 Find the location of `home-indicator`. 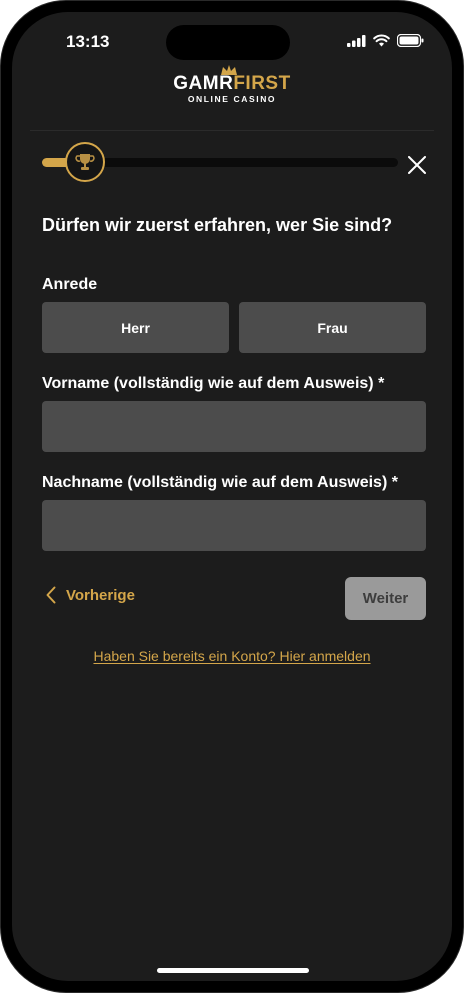

home-indicator is located at coordinates (233, 970).